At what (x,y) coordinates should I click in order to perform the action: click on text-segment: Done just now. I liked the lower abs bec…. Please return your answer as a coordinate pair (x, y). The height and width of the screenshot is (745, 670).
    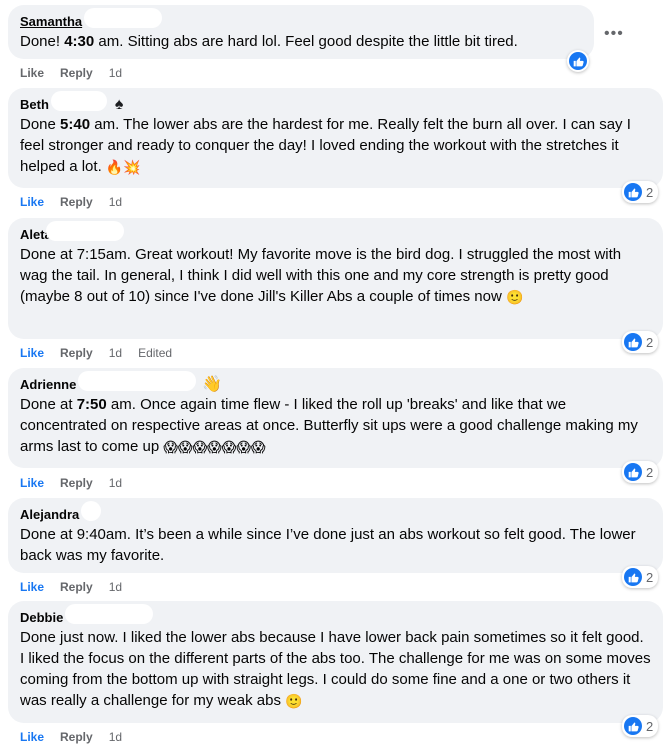
    Looking at the image, I should click on (337, 669).